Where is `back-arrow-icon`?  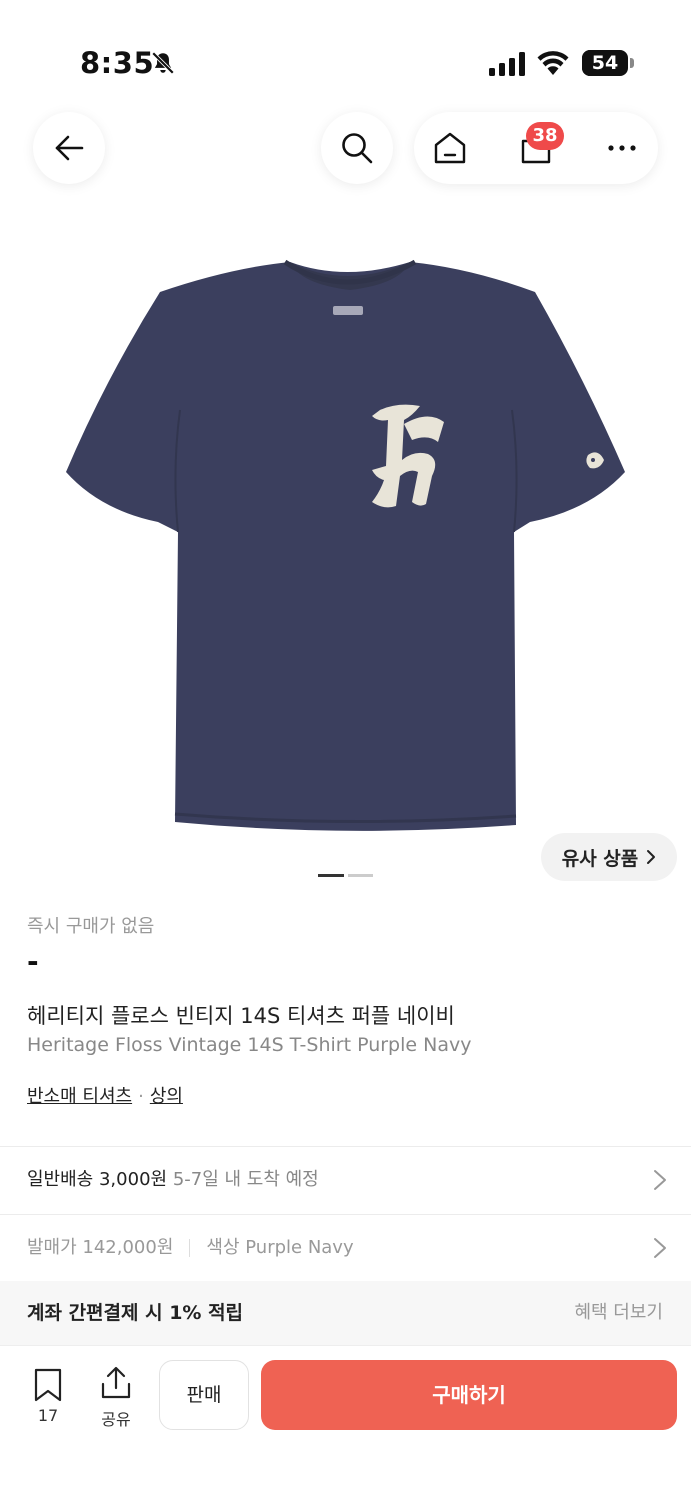
back-arrow-icon is located at coordinates (69, 148).